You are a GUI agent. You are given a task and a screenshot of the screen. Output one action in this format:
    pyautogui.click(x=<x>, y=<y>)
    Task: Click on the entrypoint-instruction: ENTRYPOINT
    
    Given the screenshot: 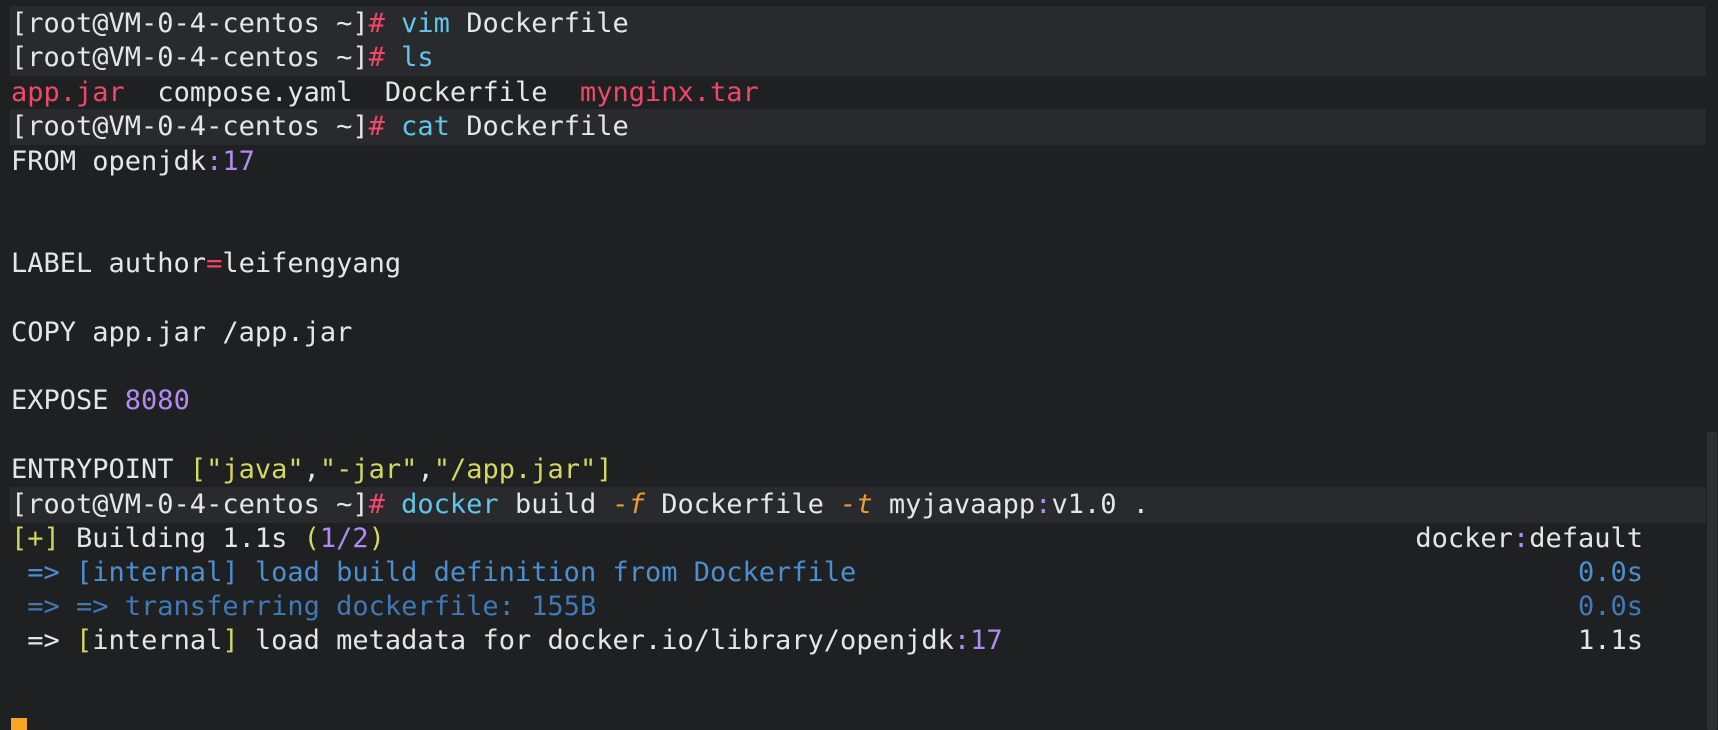 What is the action you would take?
    pyautogui.click(x=100, y=469)
    